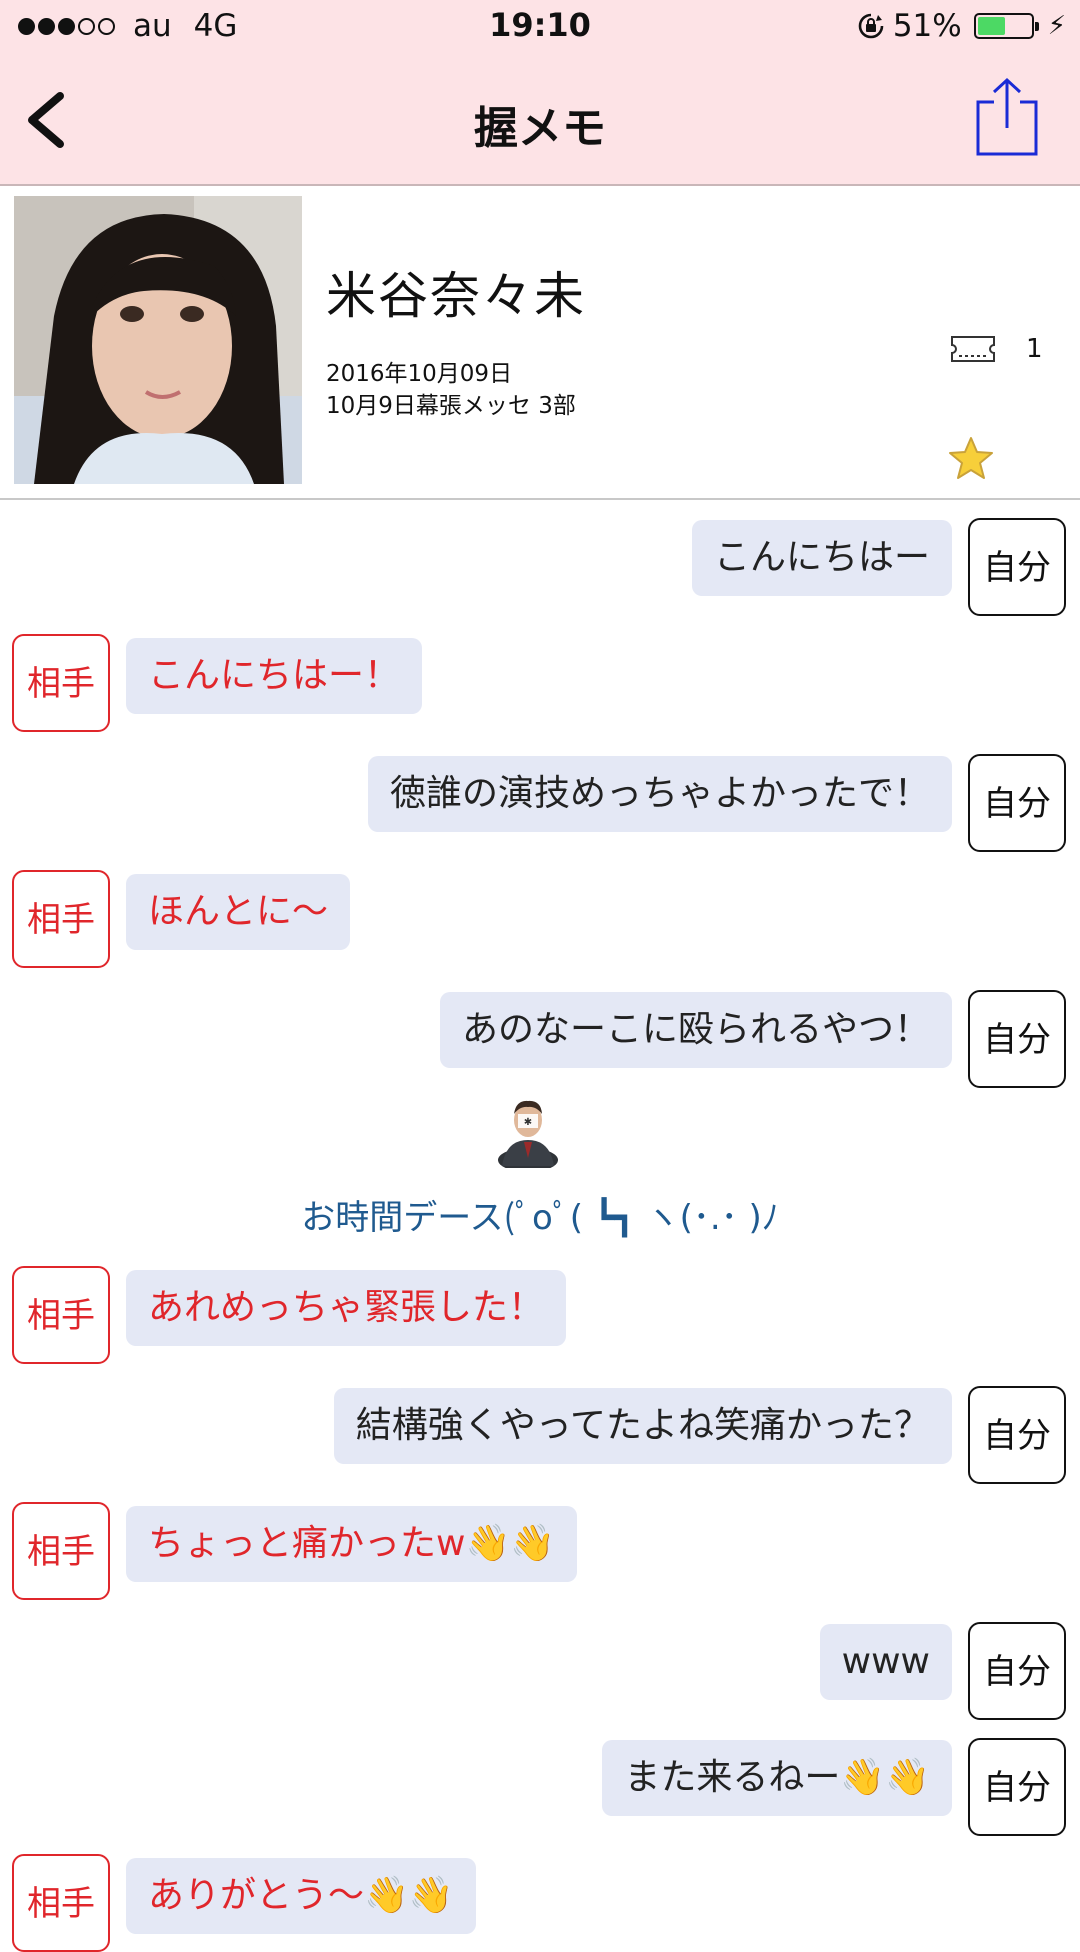 The height and width of the screenshot is (1952, 1080). Describe the element at coordinates (301, 1896) in the screenshot. I see `message-bubble-other: ありがとう〜👋👋` at that location.